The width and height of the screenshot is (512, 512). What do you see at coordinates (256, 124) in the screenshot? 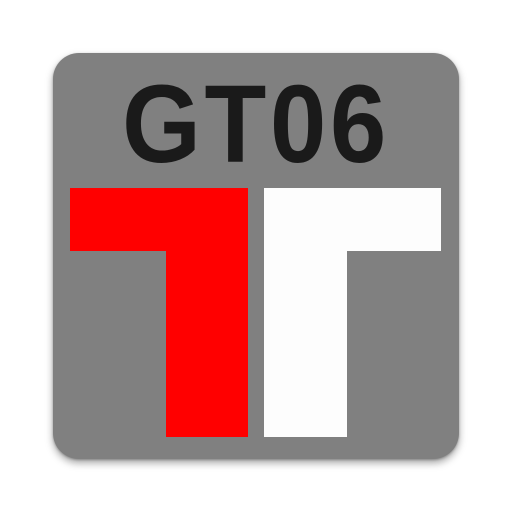
I see `app-title: GT06` at bounding box center [256, 124].